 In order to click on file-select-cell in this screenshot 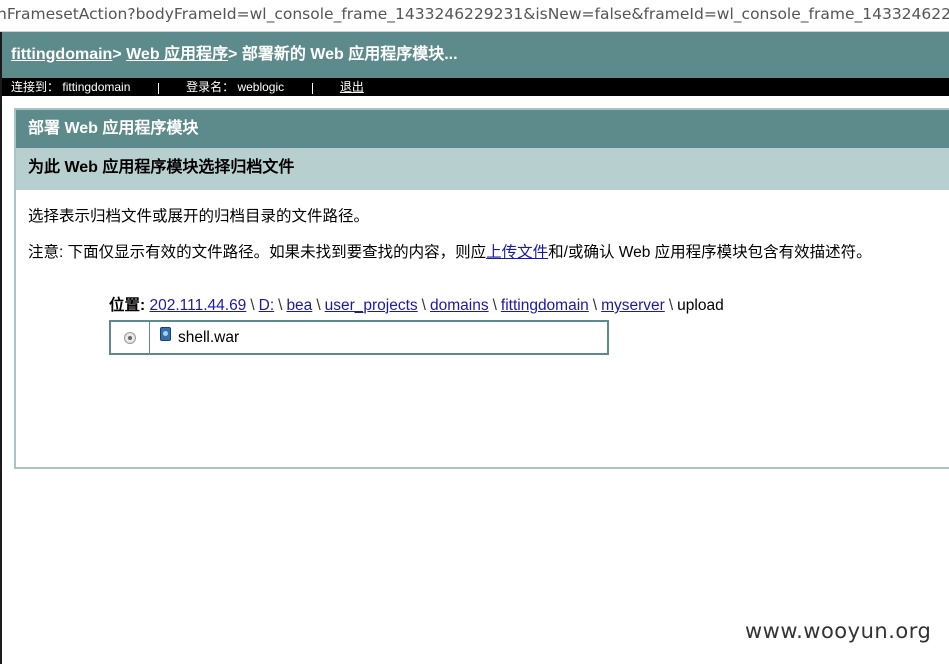, I will do `click(130, 337)`.